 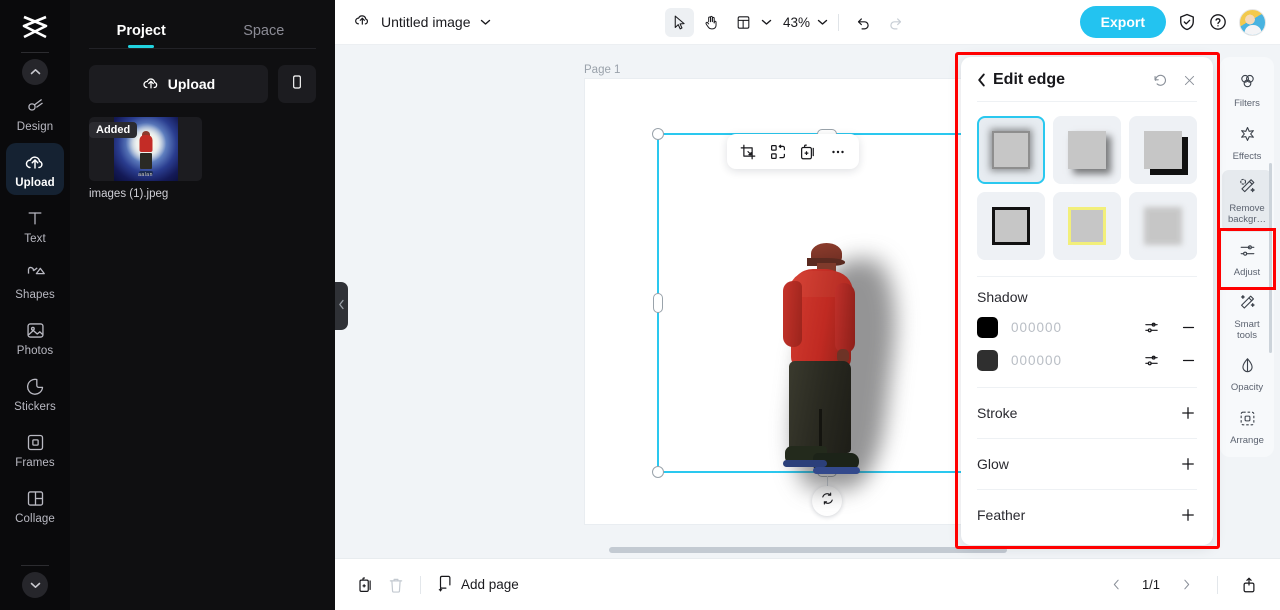 What do you see at coordinates (1087, 150) in the screenshot?
I see `edge-preset-drop-shadow-offset` at bounding box center [1087, 150].